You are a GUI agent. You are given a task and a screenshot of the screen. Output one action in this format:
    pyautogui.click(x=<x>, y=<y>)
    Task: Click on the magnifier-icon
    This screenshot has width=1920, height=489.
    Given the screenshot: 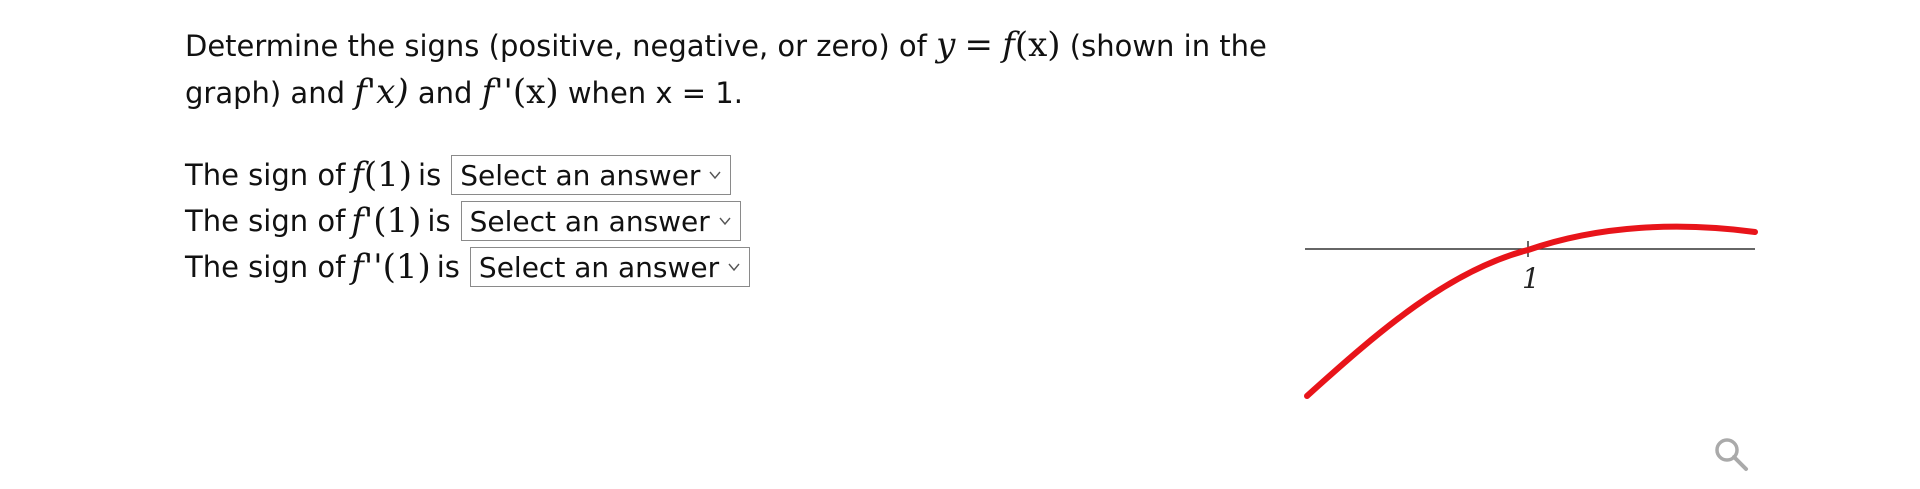 What is the action you would take?
    pyautogui.click(x=1732, y=455)
    